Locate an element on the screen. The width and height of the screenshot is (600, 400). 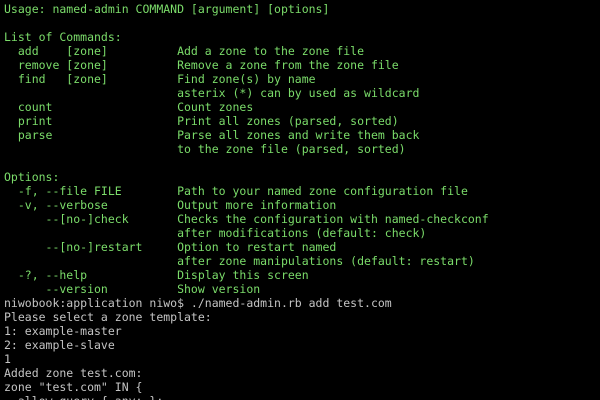
command-help-line: add [zone] Add a zone to the zone file is located at coordinates (184, 51).